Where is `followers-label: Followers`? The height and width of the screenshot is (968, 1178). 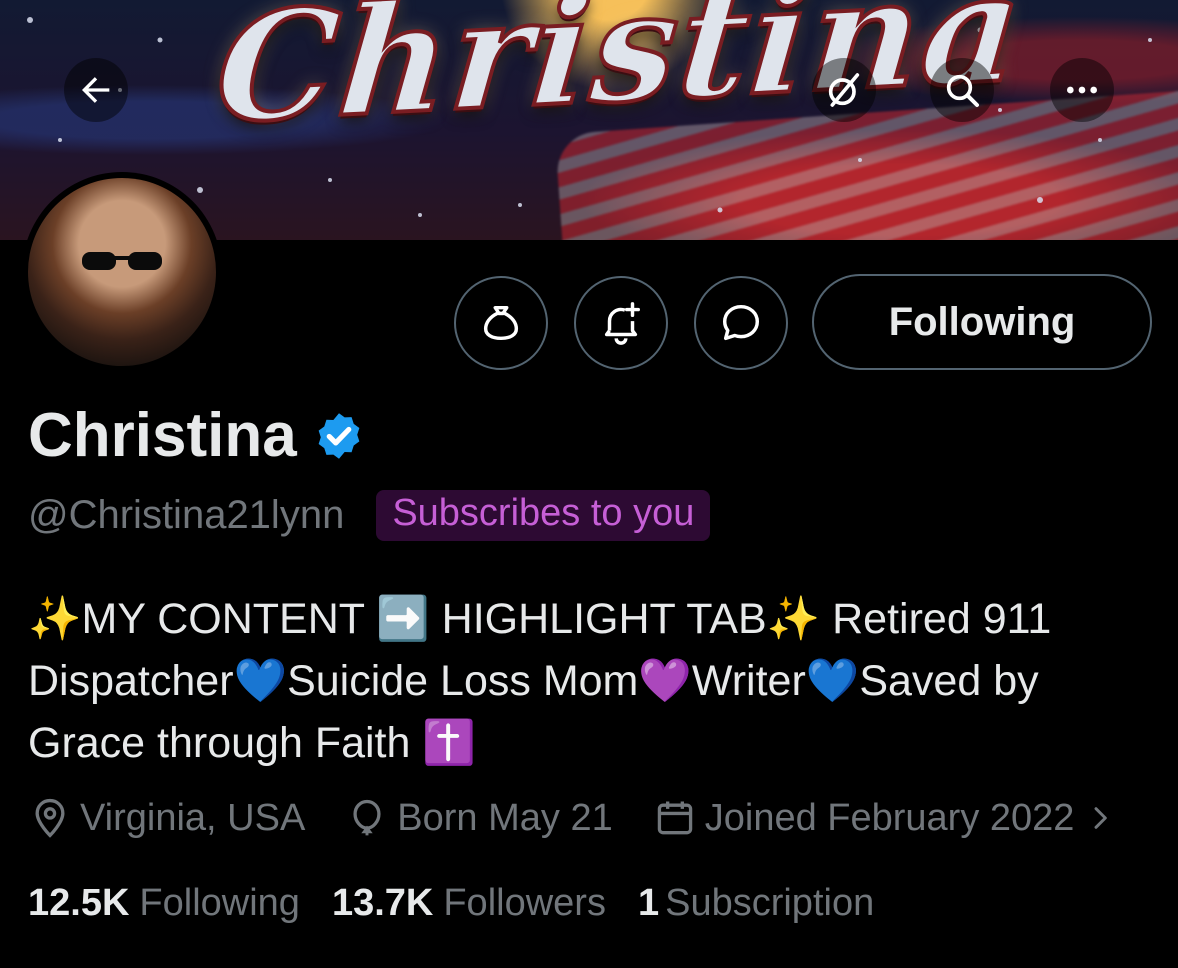 followers-label: Followers is located at coordinates (524, 903).